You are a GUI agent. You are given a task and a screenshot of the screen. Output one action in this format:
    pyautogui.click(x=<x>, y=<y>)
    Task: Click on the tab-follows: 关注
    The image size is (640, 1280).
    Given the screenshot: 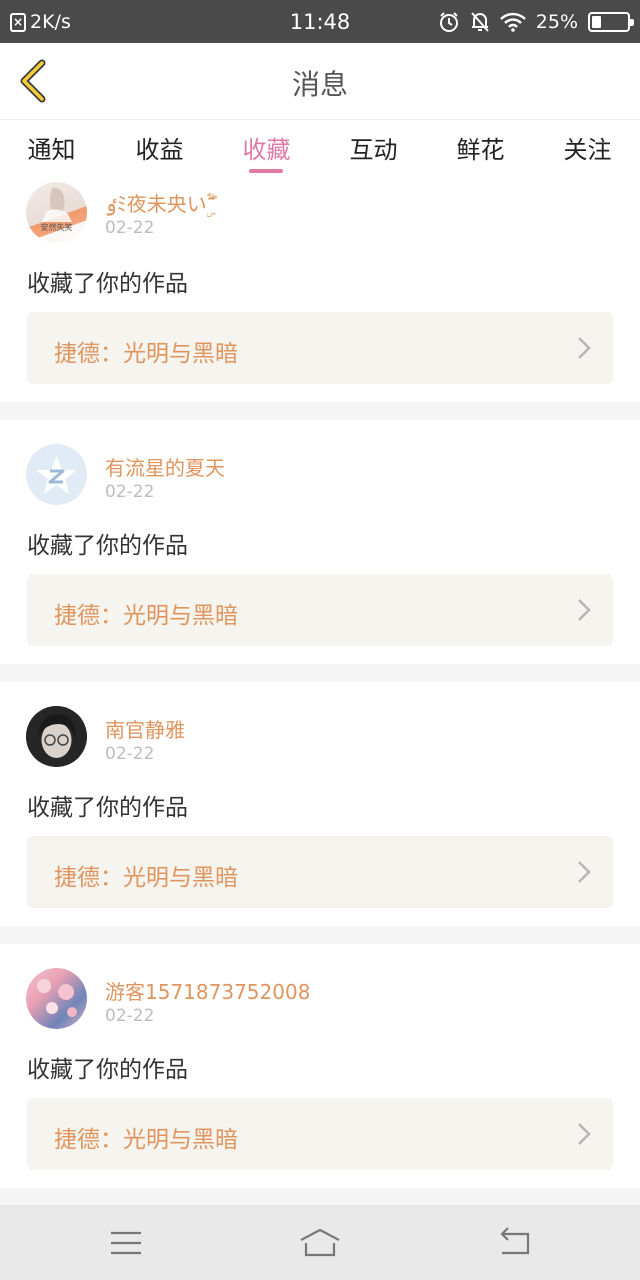 What is the action you would take?
    pyautogui.click(x=587, y=147)
    